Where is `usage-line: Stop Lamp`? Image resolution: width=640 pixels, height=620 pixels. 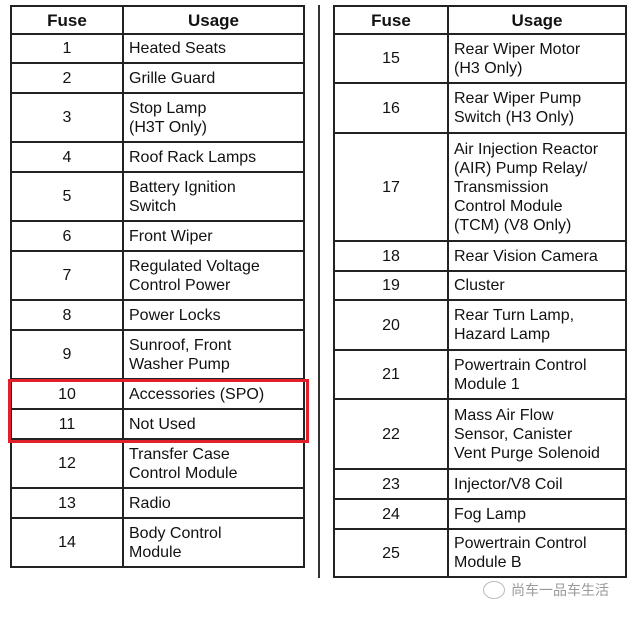 usage-line: Stop Lamp is located at coordinates (168, 108).